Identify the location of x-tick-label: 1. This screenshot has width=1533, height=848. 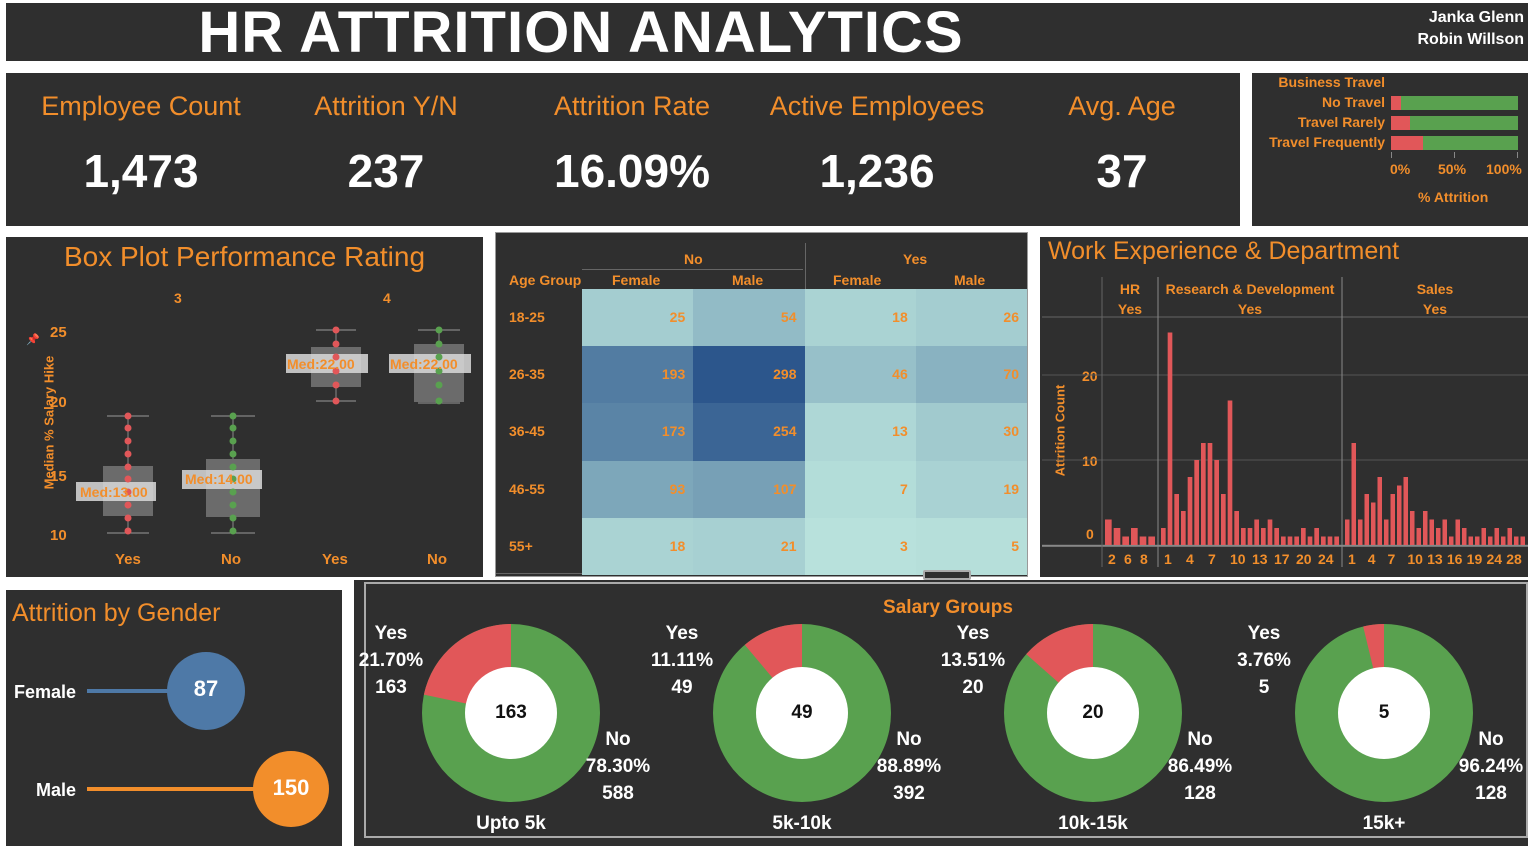
(1352, 559).